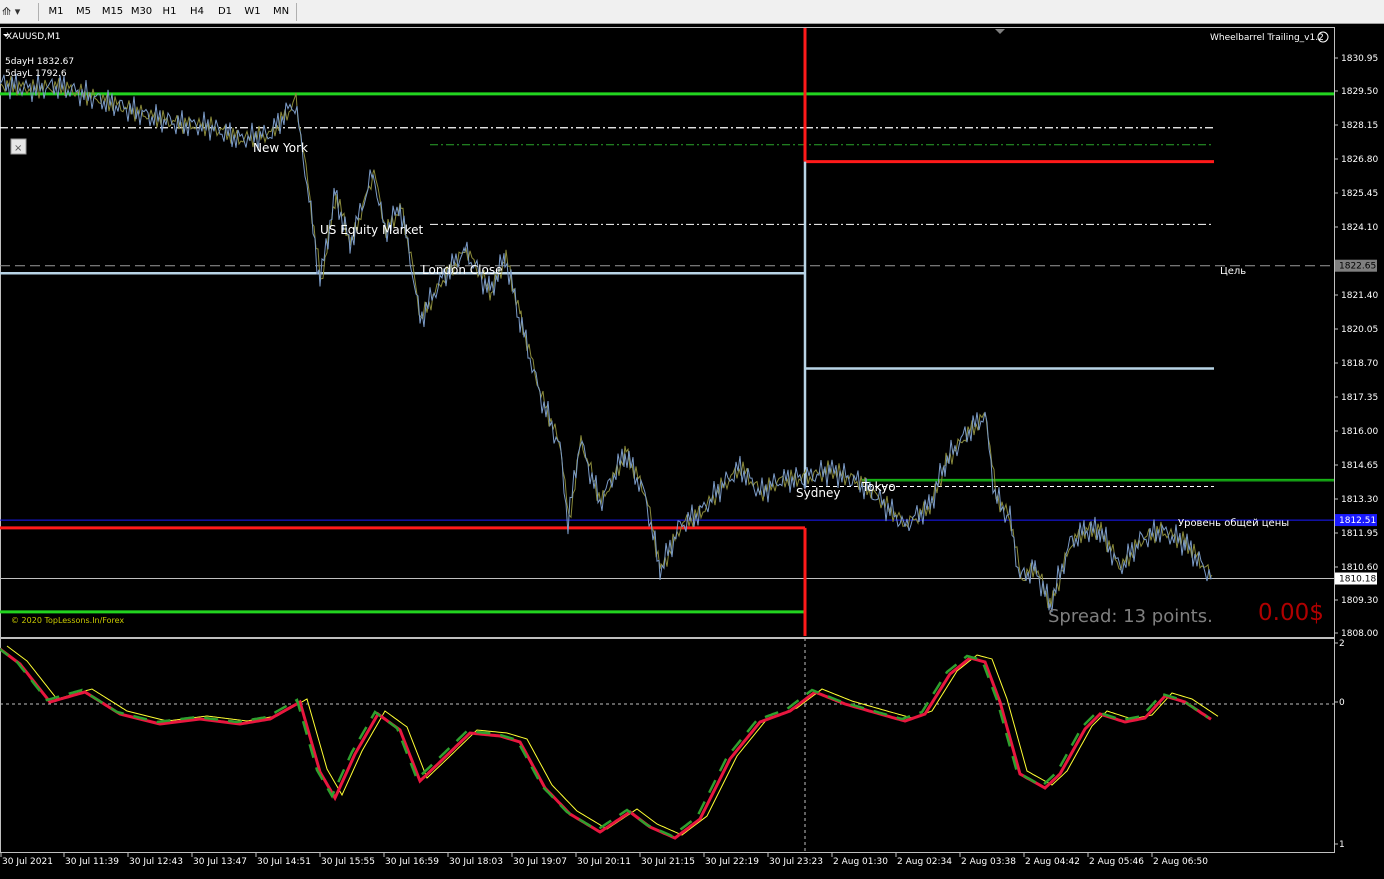  What do you see at coordinates (1180, 862) in the screenshot?
I see `time-axis-label: 2 Aug 06:50` at bounding box center [1180, 862].